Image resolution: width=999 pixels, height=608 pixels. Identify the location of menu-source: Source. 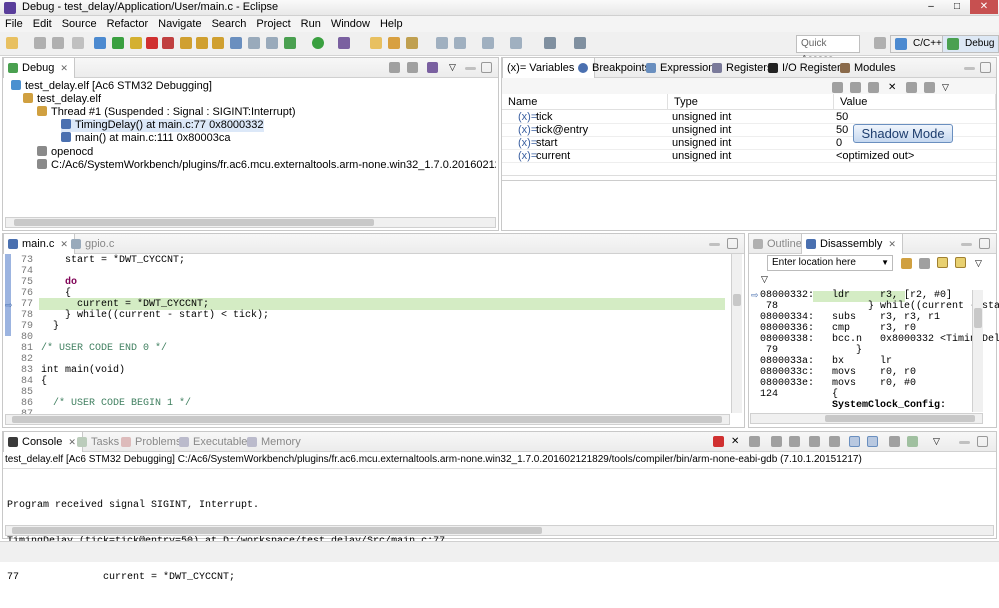
(79, 24).